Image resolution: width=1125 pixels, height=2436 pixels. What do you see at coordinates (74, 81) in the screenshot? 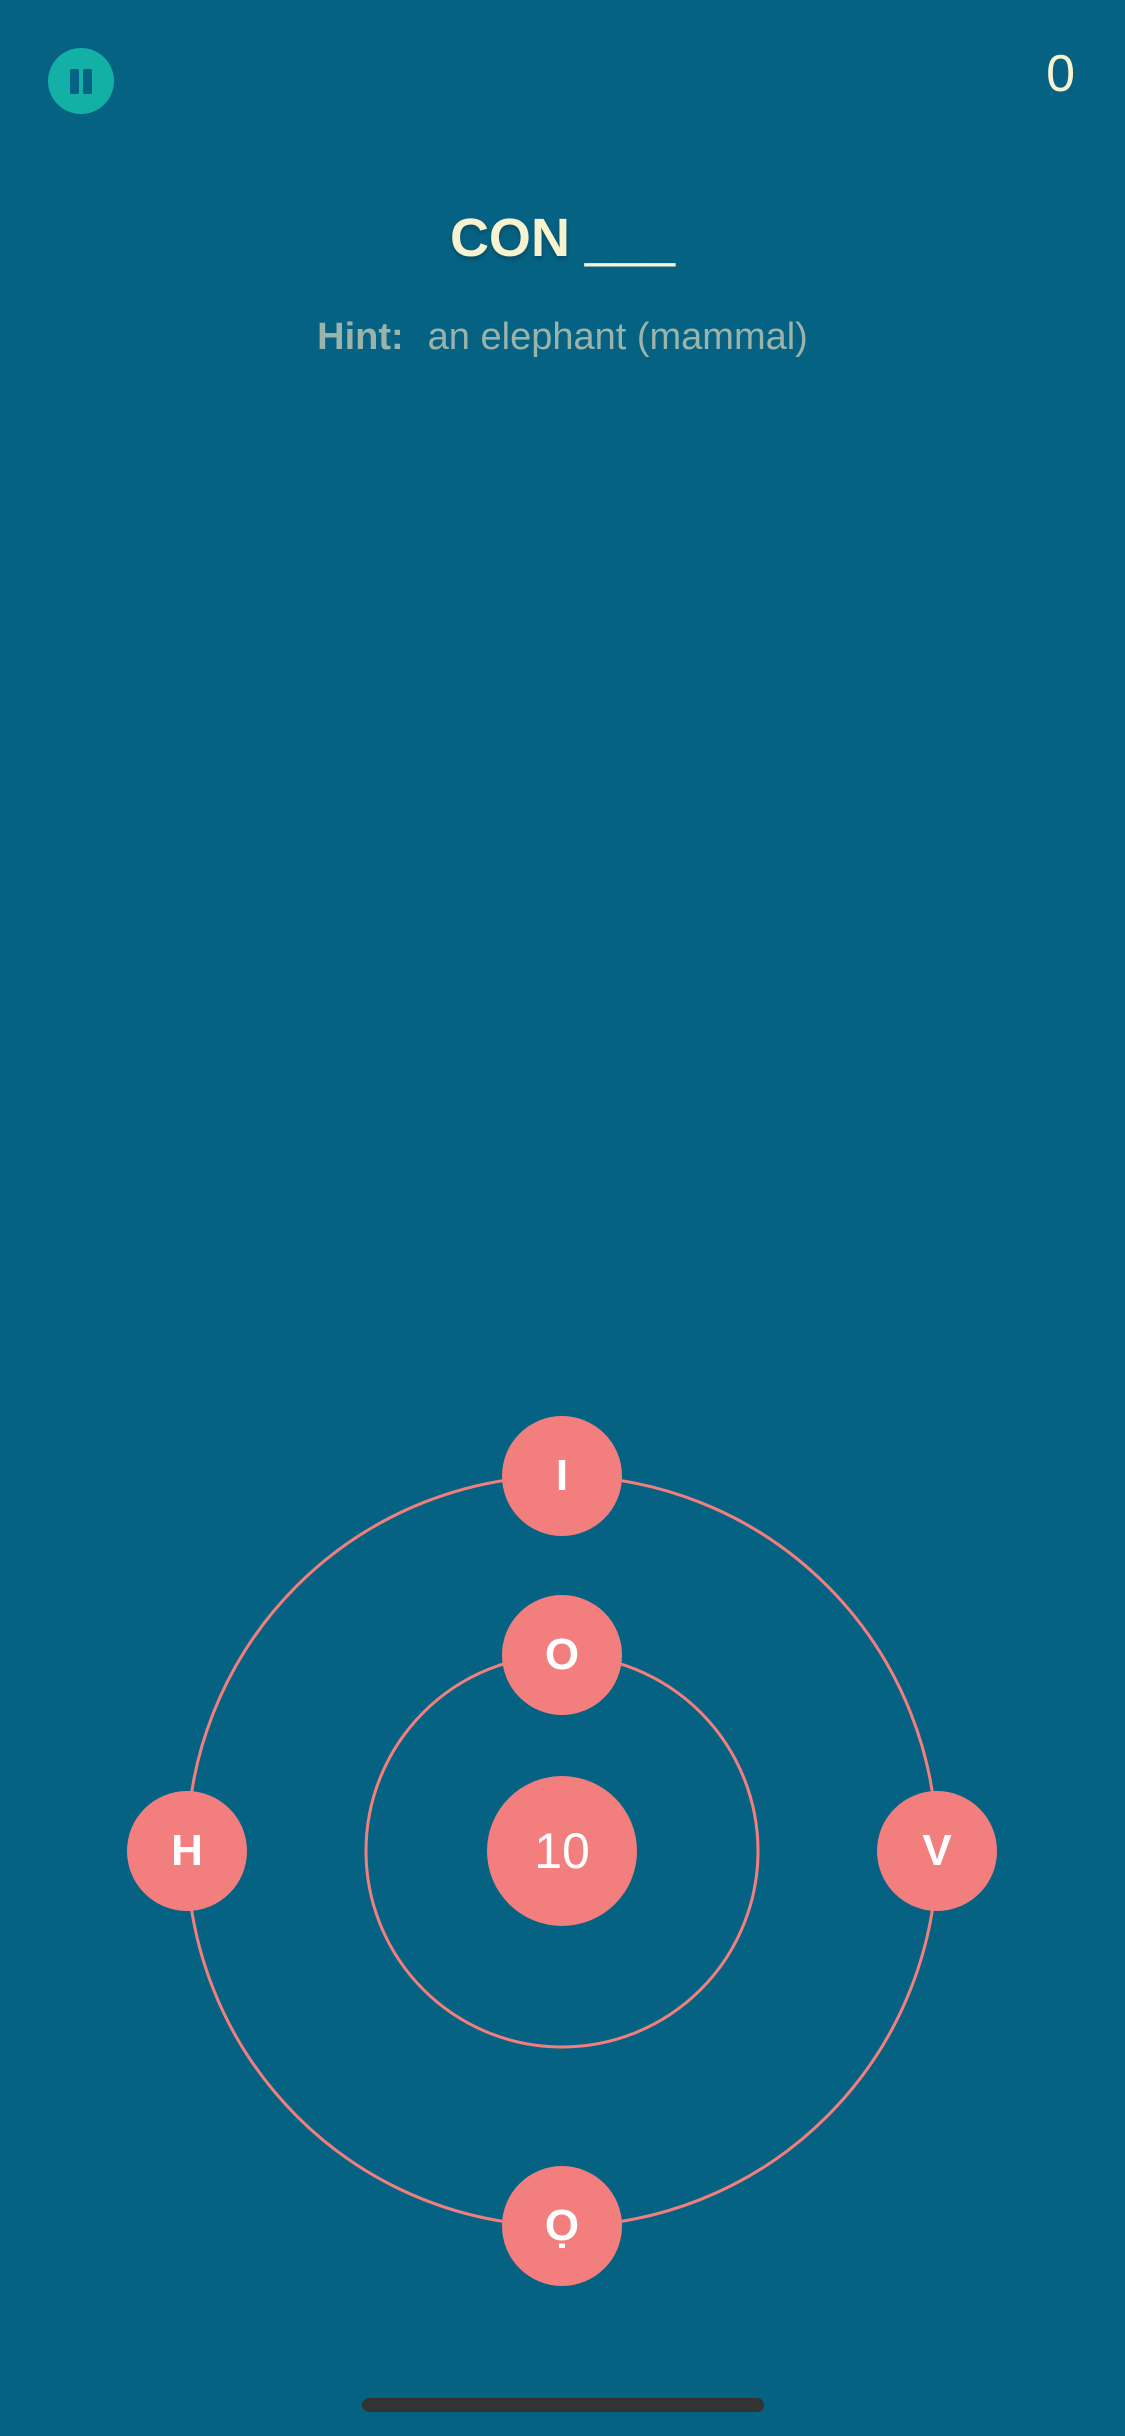
I see `pause-icon` at bounding box center [74, 81].